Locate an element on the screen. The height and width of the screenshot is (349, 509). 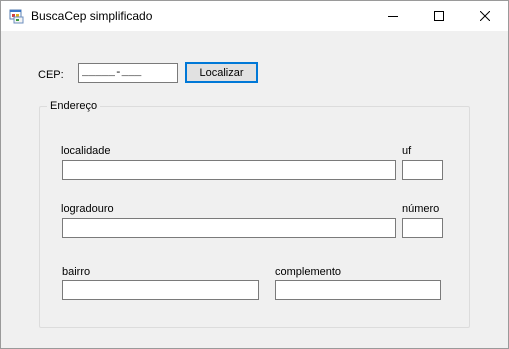
cep-input is located at coordinates (128, 73).